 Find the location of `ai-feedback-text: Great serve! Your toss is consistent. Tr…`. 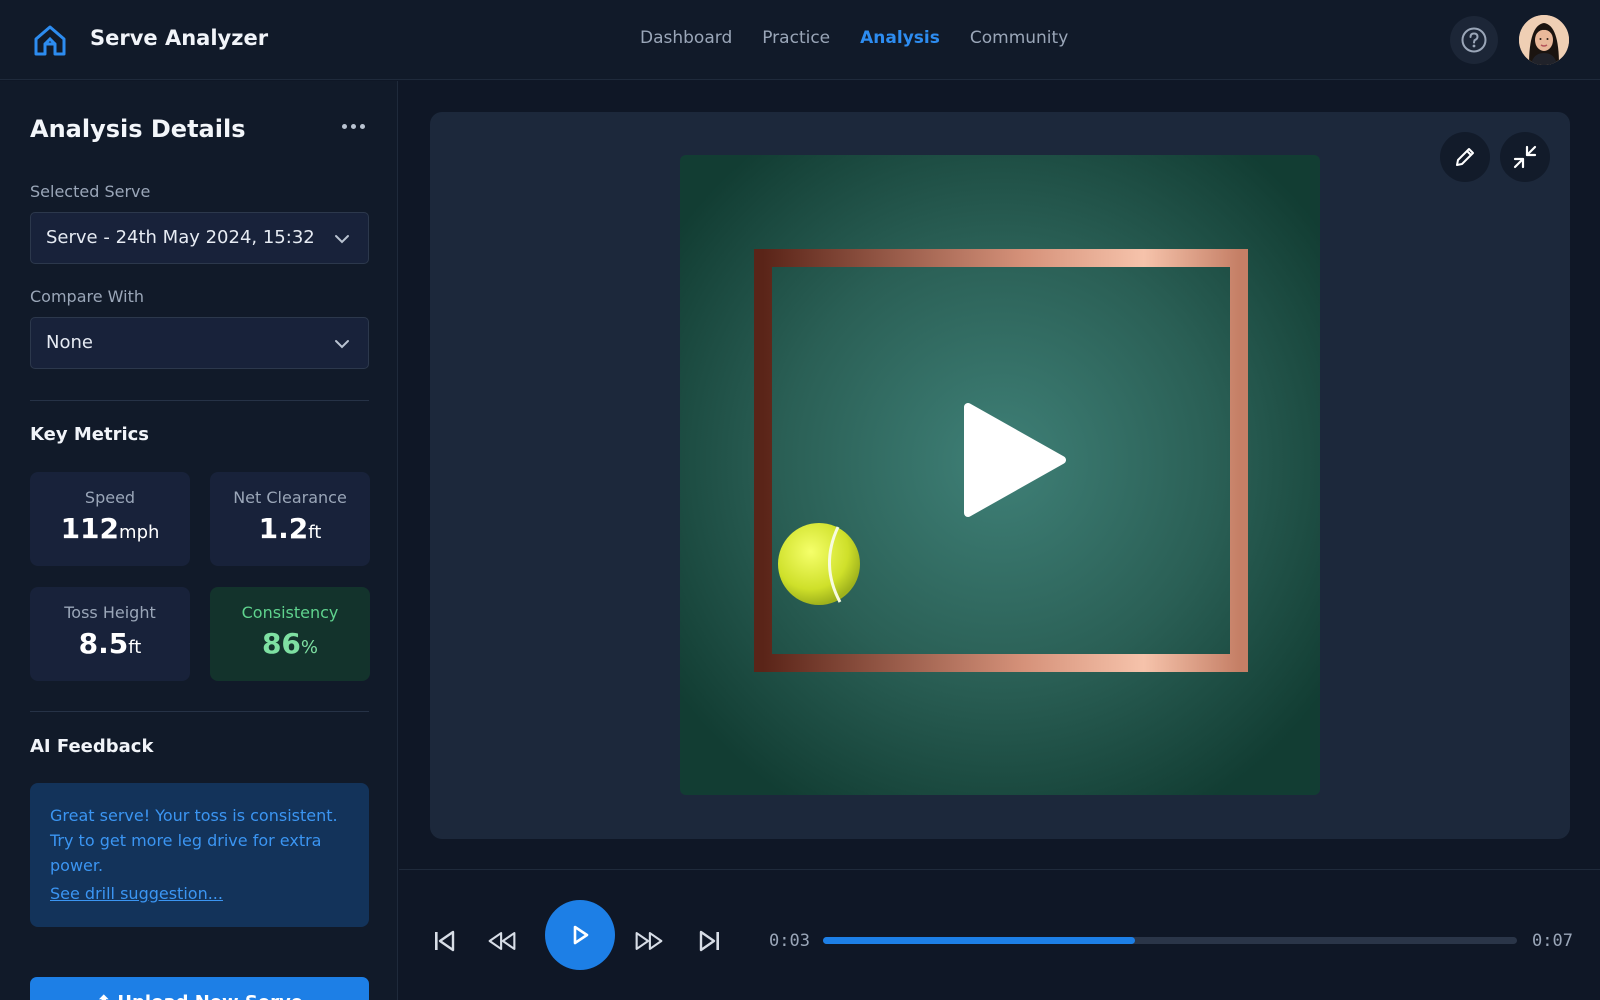

ai-feedback-text: Great serve! Your toss is consistent. Tr… is located at coordinates (194, 840).